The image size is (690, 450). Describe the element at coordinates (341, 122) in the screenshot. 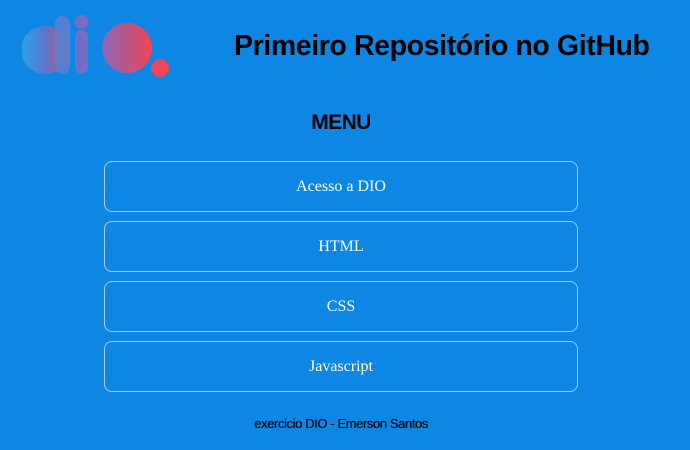

I see `menu-heading: MENU` at that location.